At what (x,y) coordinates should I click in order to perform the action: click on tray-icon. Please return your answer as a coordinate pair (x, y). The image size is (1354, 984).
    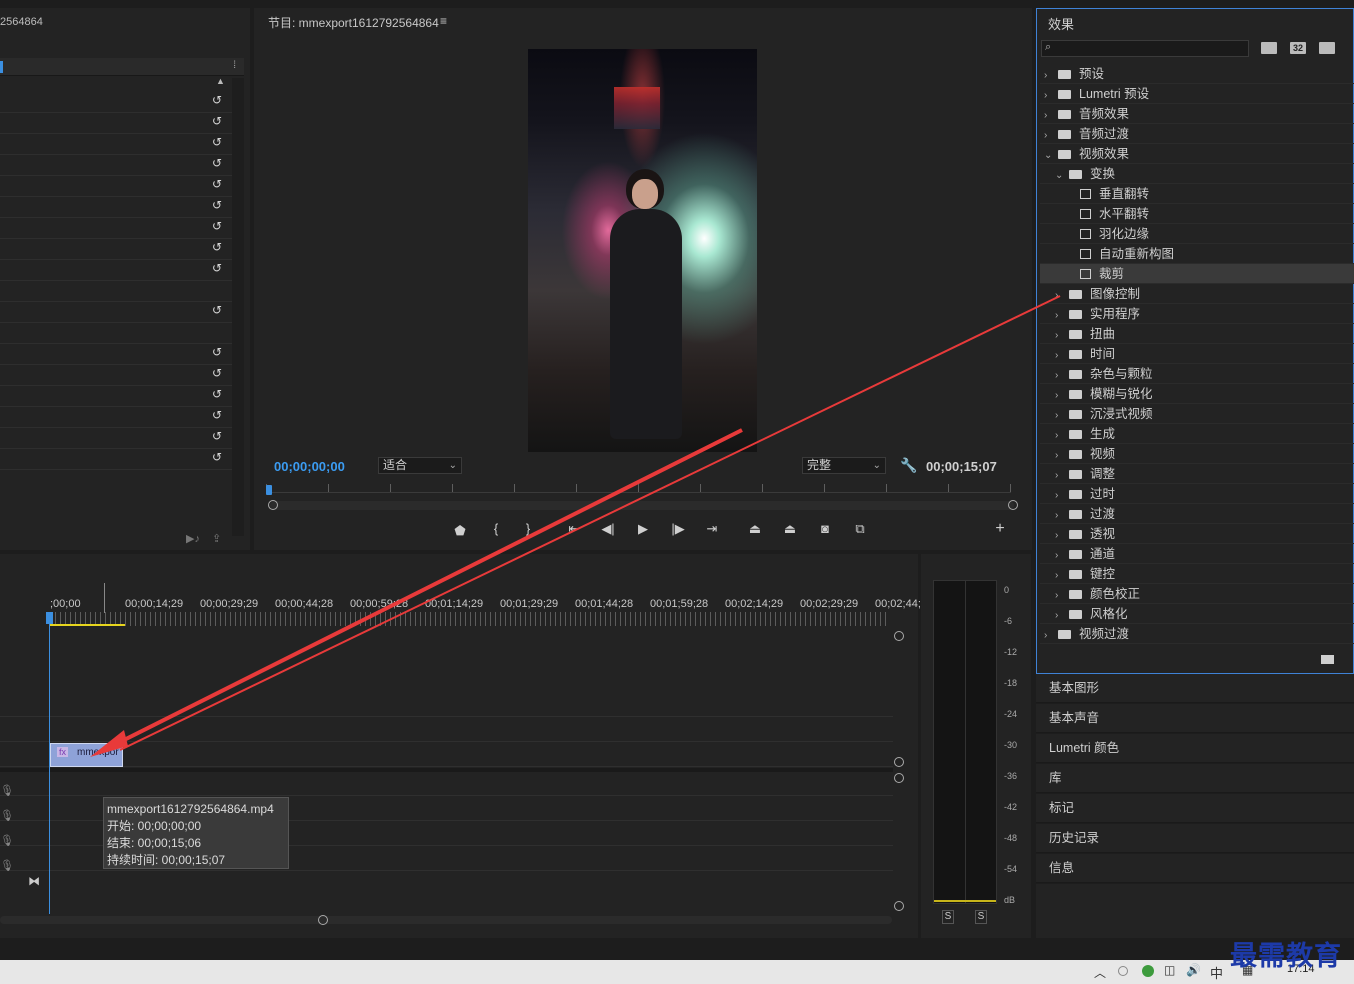
    Looking at the image, I should click on (1123, 971).